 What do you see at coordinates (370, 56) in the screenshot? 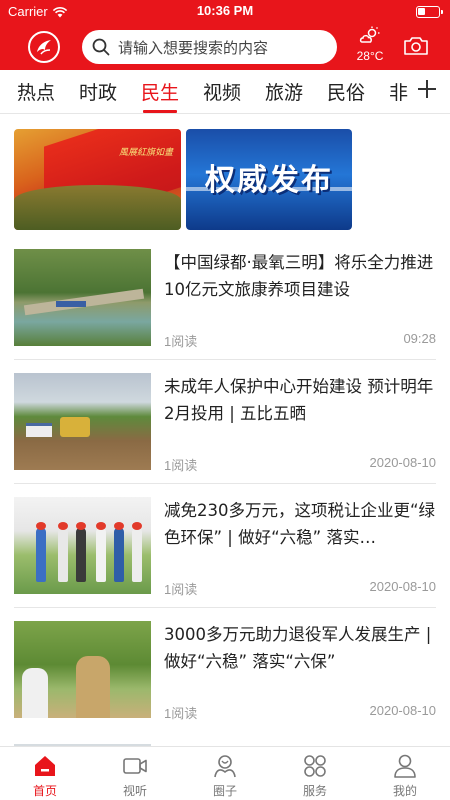
I see `weather-temperature: 28°C` at bounding box center [370, 56].